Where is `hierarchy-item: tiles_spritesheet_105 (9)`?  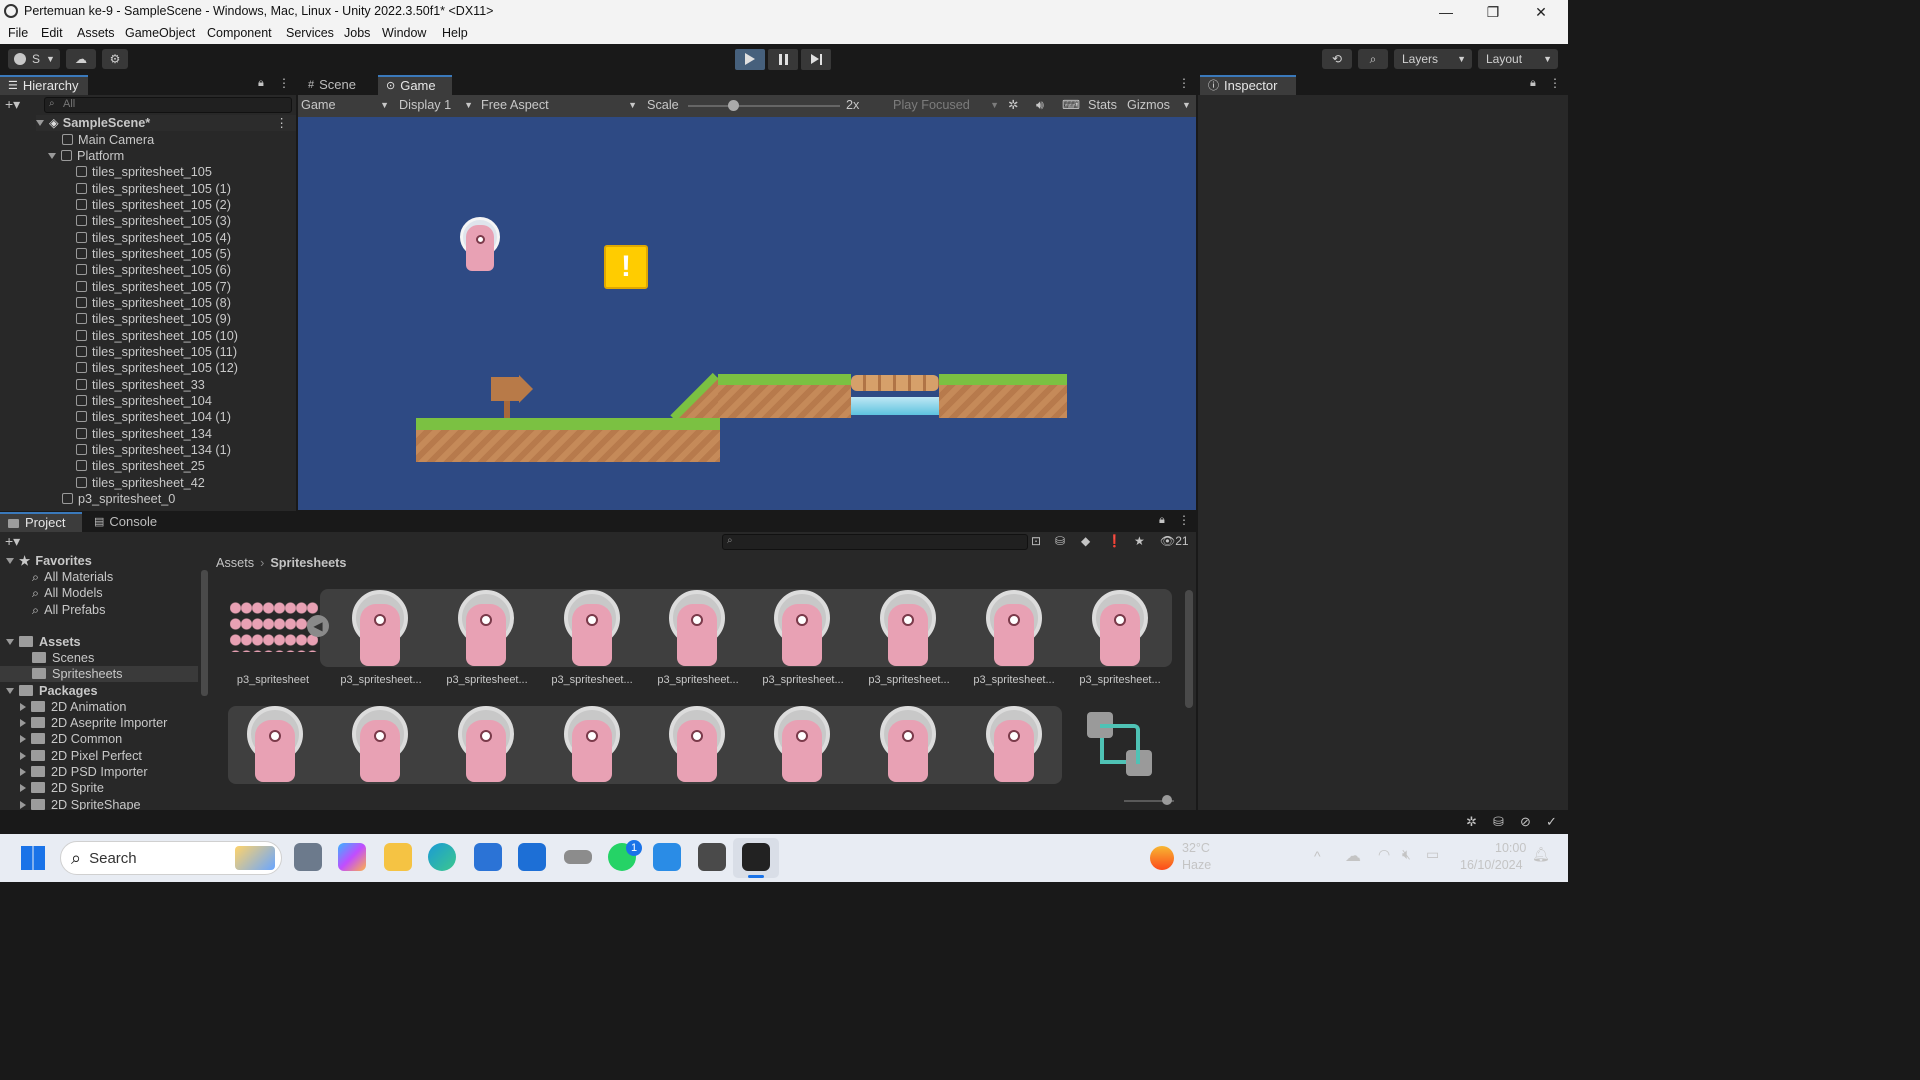 hierarchy-item: tiles_spritesheet_105 (9) is located at coordinates (153, 319).